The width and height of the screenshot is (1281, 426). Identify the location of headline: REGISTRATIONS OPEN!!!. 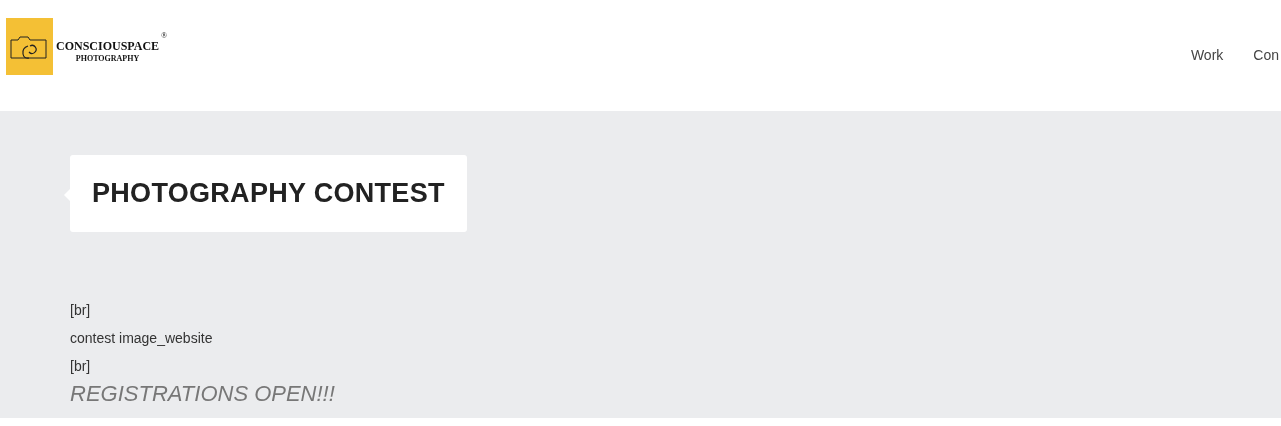
(203, 394).